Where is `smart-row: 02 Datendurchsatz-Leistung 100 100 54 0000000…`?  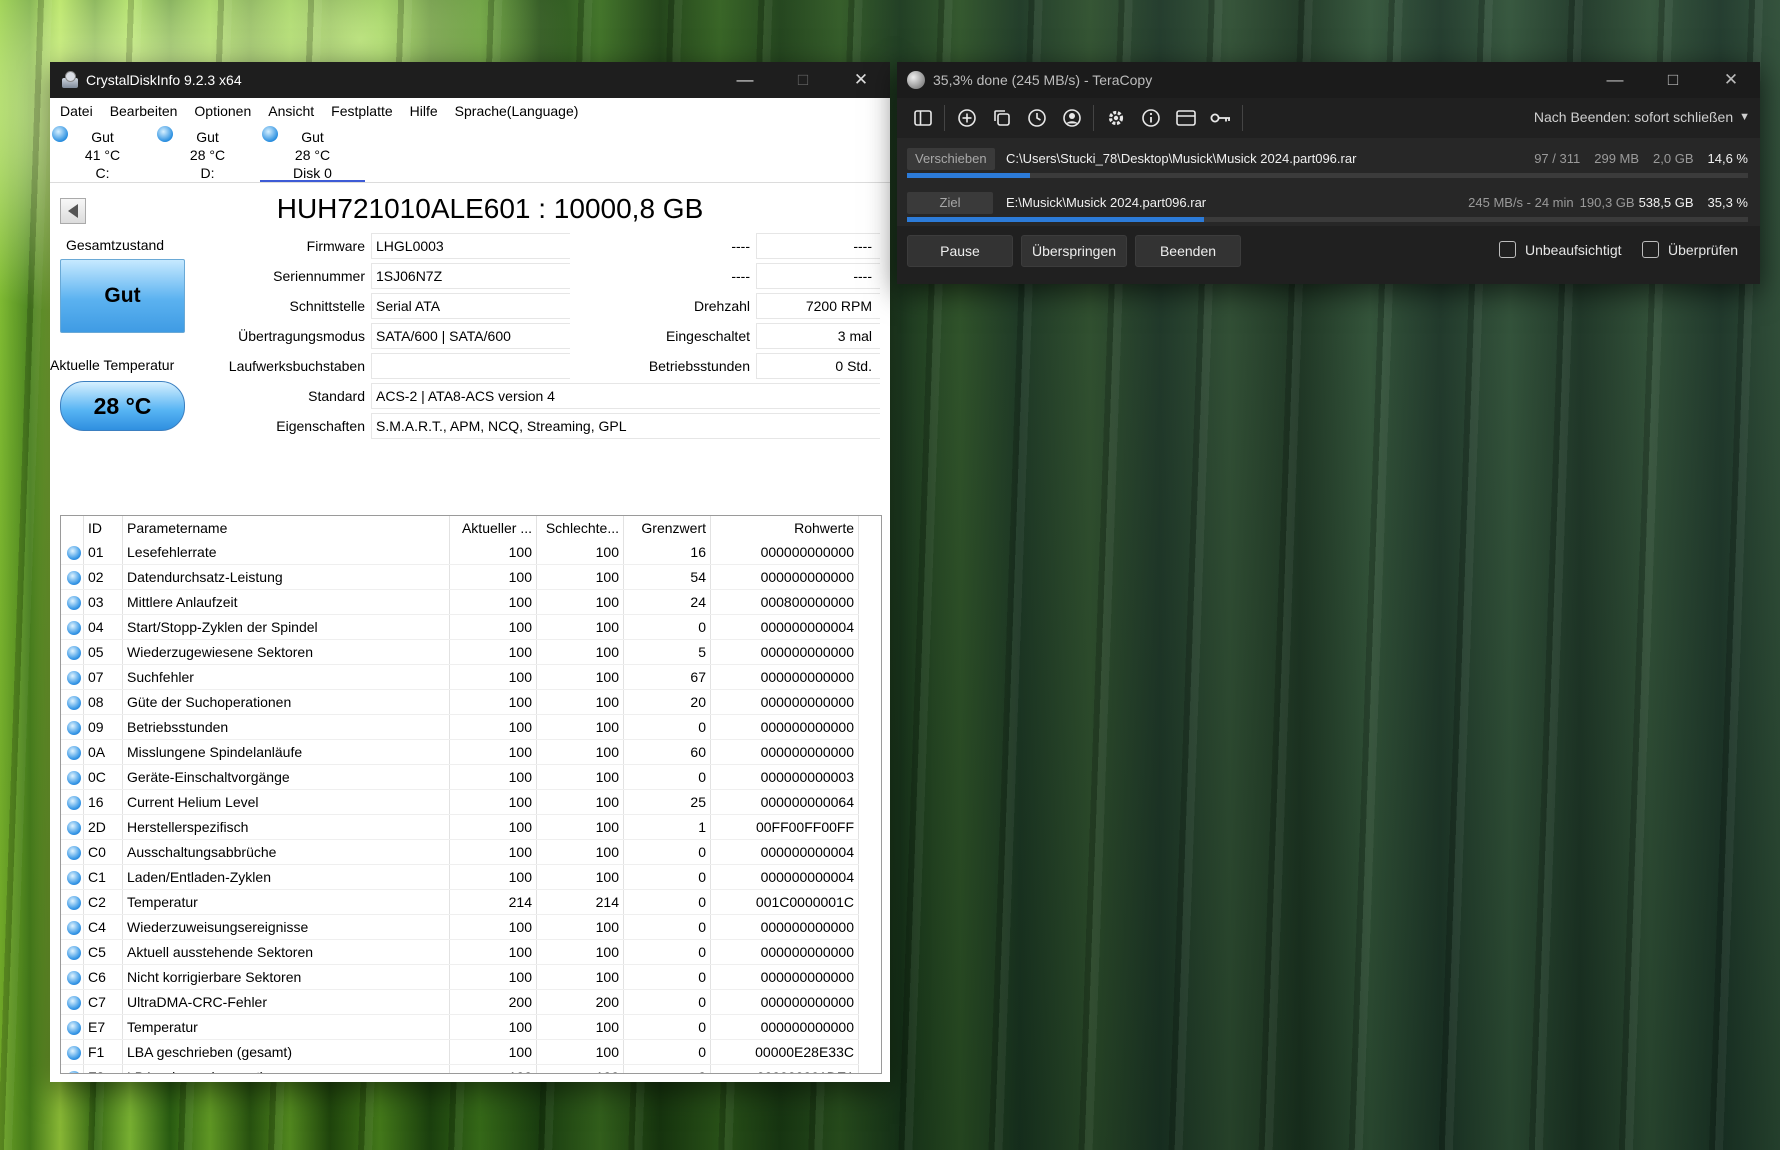
smart-row: 02 Datendurchsatz-Leistung 100 100 54 0000000… is located at coordinates (460, 577).